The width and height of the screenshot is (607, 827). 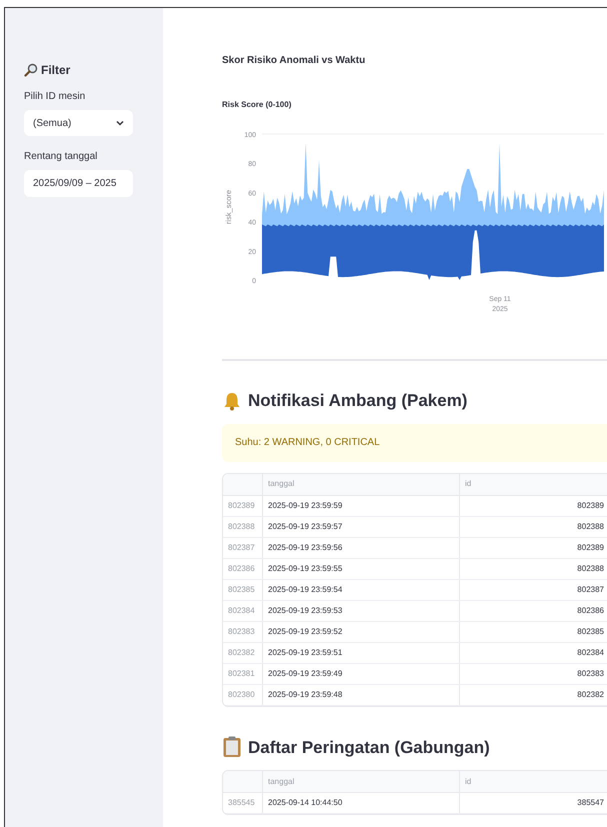 I want to click on table-cell: 2025-09-19 23:59:49, so click(x=305, y=674).